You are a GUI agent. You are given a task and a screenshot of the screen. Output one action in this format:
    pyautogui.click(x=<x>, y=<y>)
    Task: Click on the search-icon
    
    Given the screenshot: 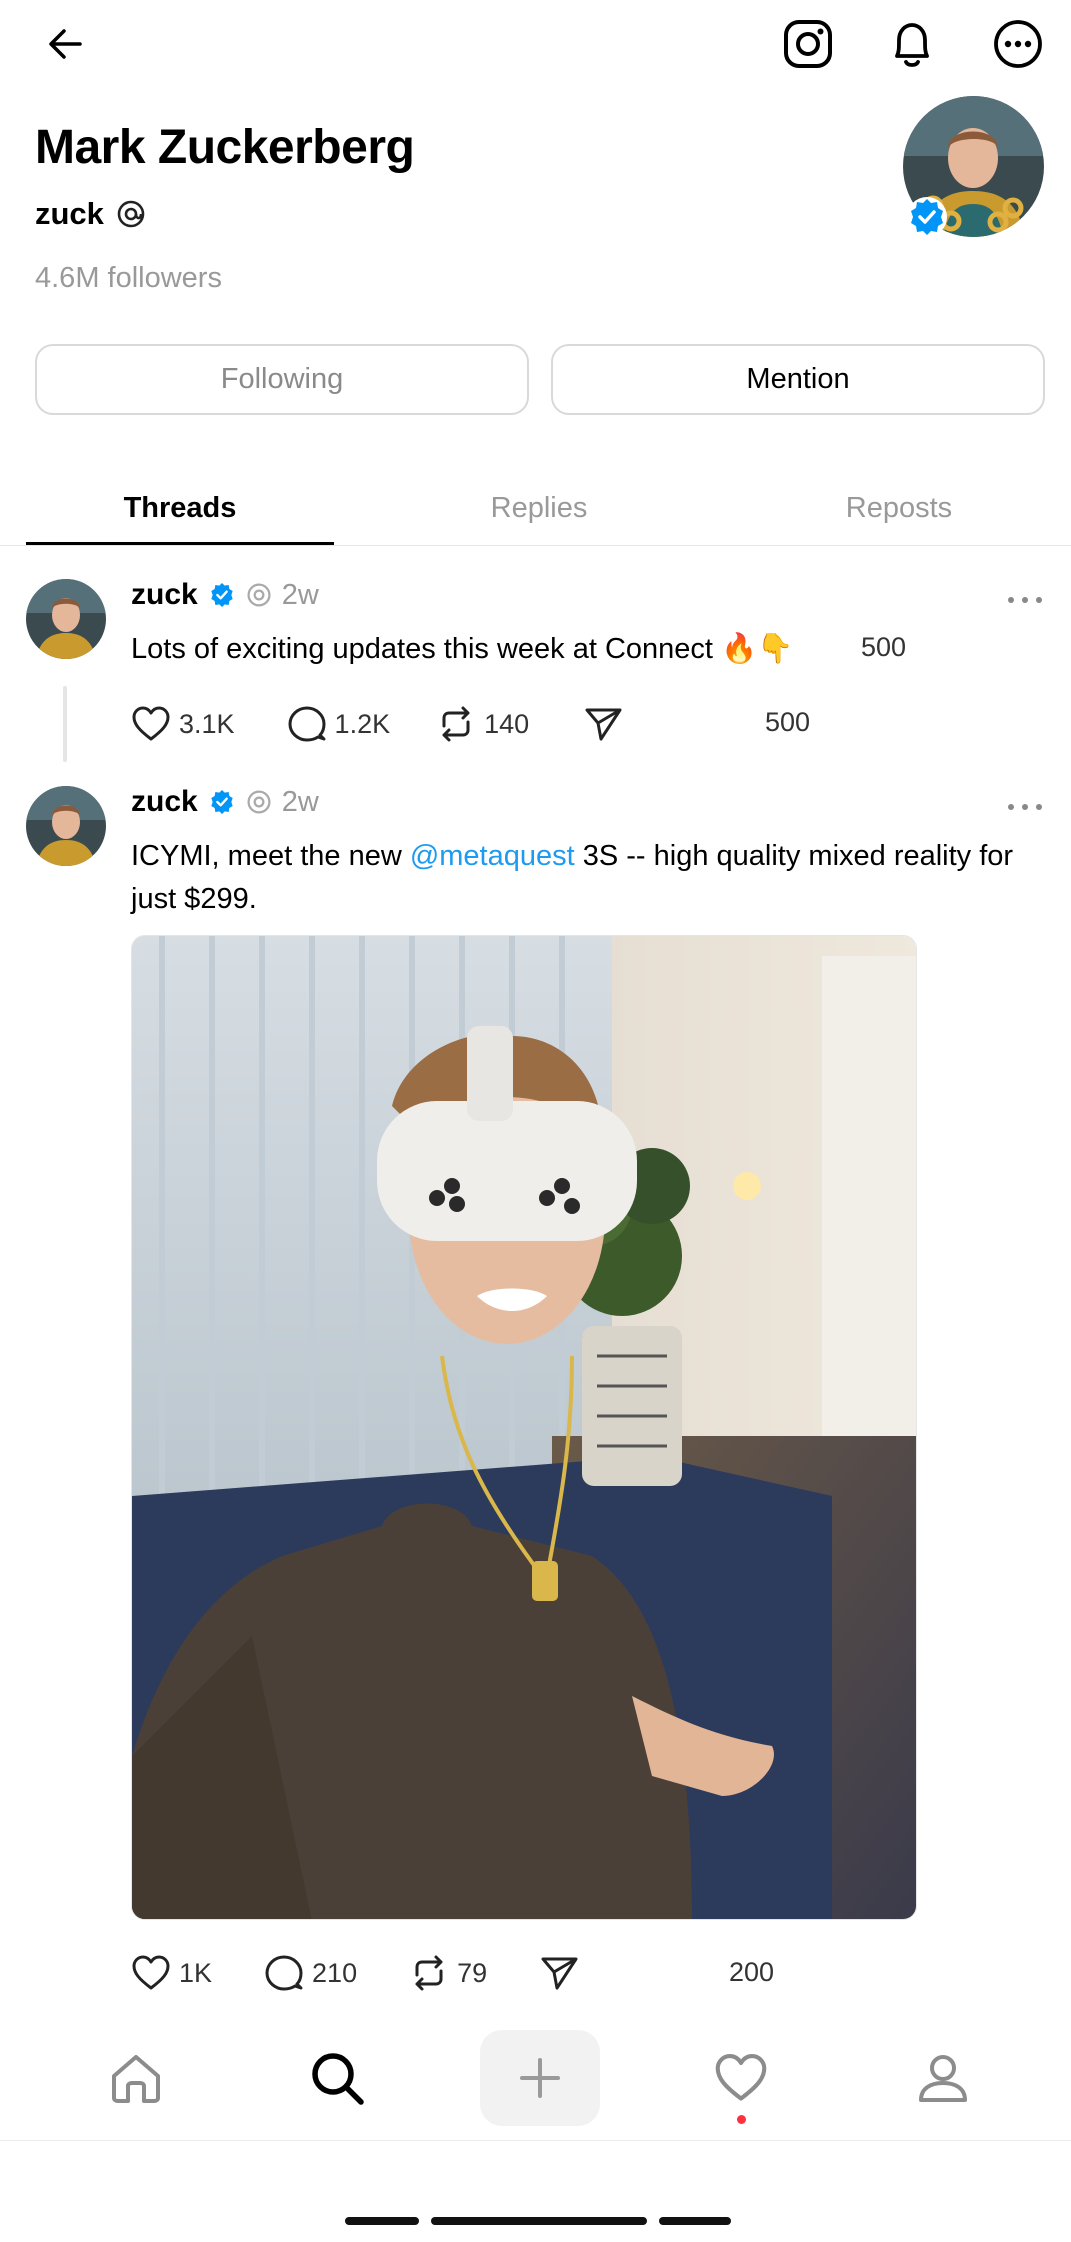 What is the action you would take?
    pyautogui.click(x=337, y=2078)
    